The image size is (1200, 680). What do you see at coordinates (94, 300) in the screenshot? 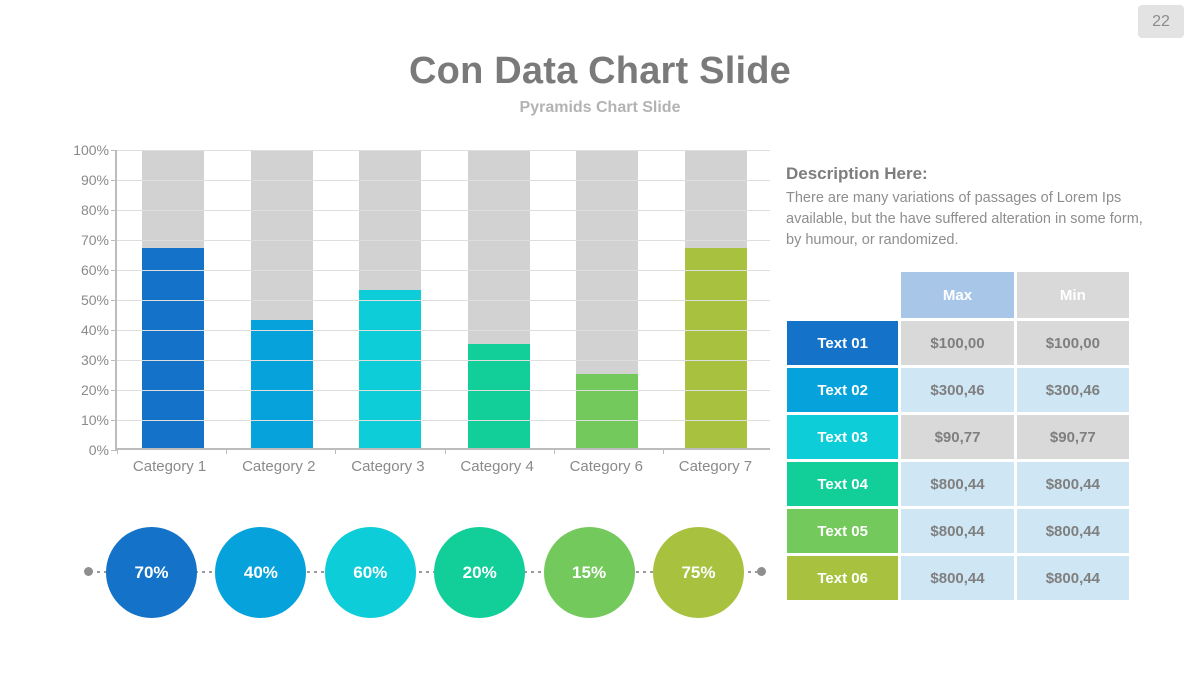
I see `y-axis-tick-label: 50%` at bounding box center [94, 300].